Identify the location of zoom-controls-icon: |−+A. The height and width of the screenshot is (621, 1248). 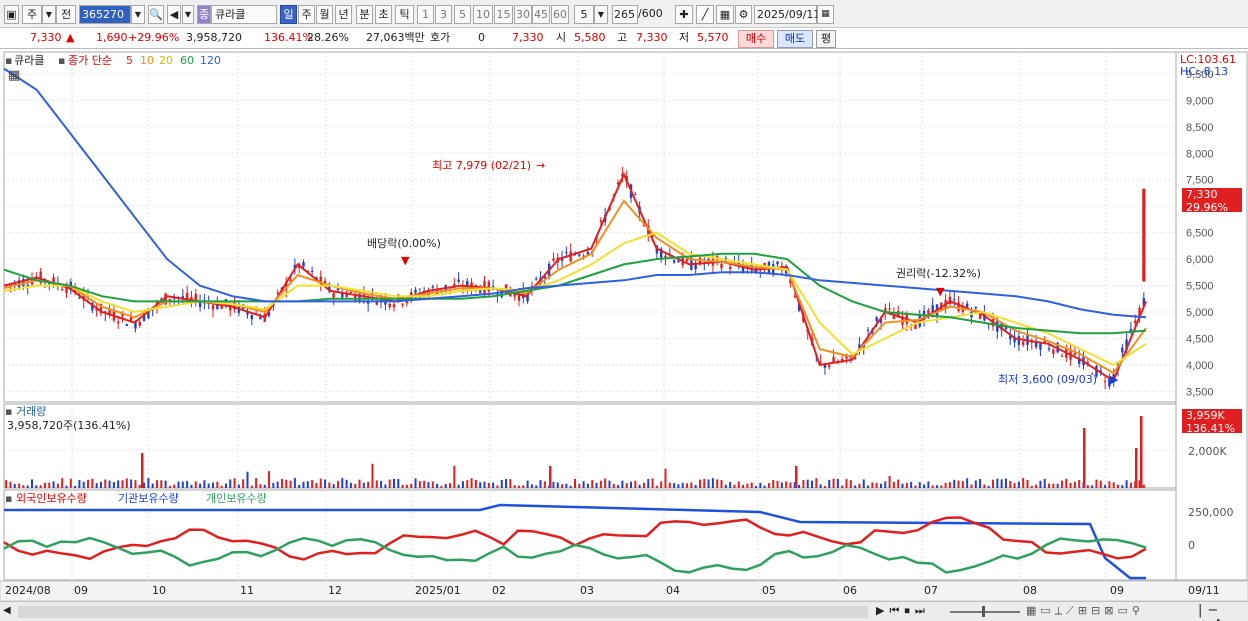
(1223, 612).